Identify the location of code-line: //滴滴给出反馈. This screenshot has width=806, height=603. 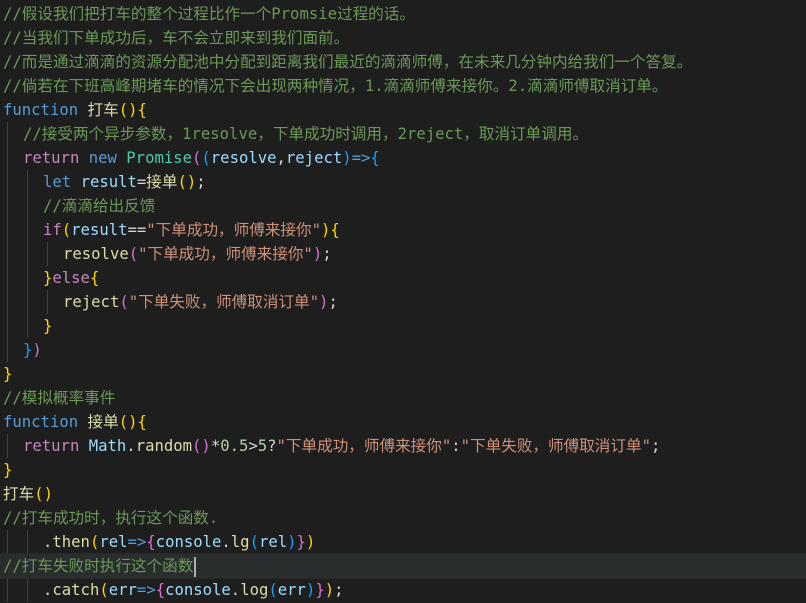
(403, 206).